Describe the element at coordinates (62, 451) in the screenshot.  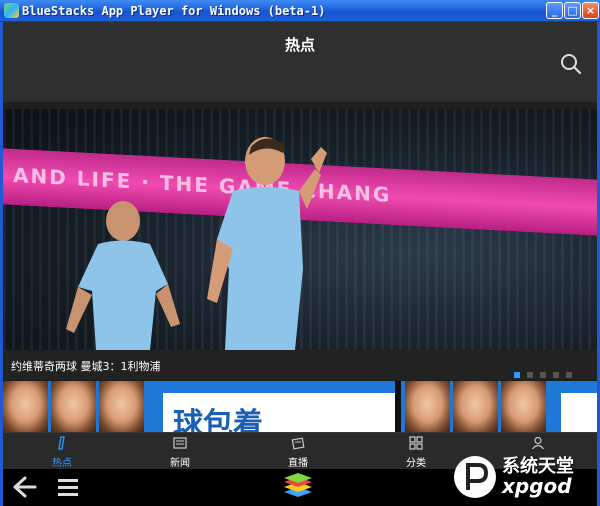
I see `tab-hot: 热点` at that location.